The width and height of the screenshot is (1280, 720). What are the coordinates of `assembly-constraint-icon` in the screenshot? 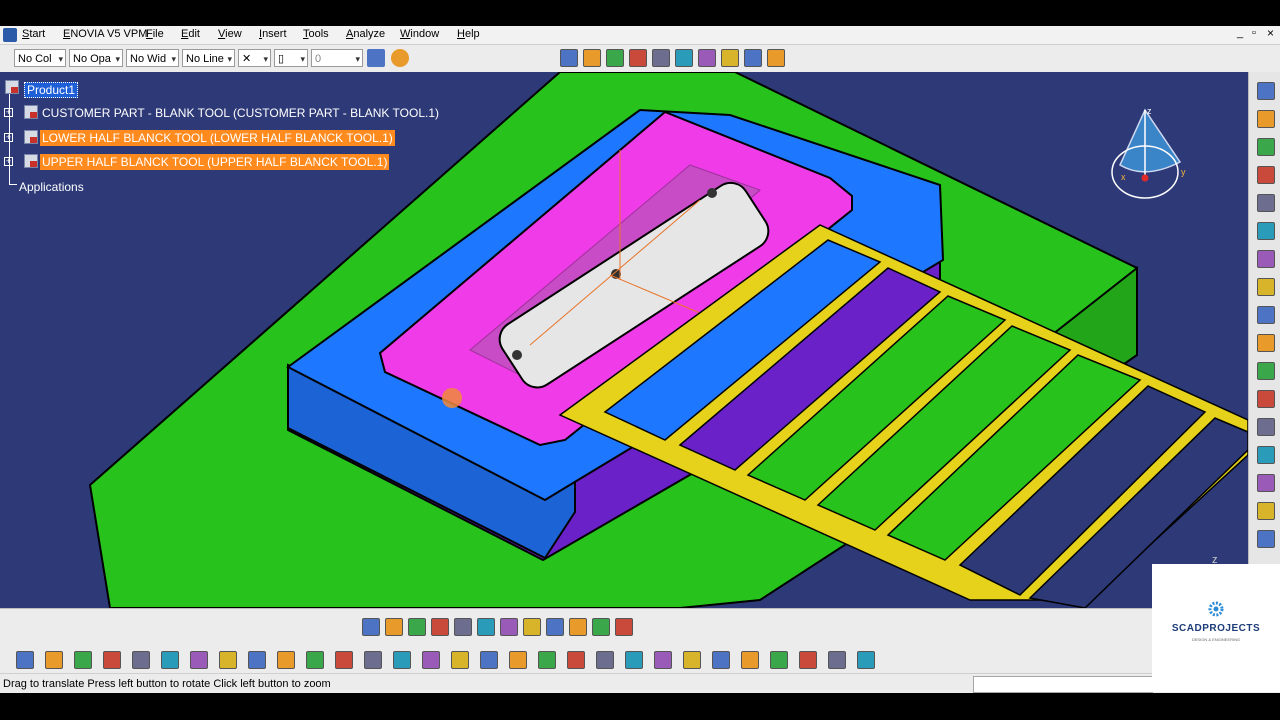 It's located at (615, 58).